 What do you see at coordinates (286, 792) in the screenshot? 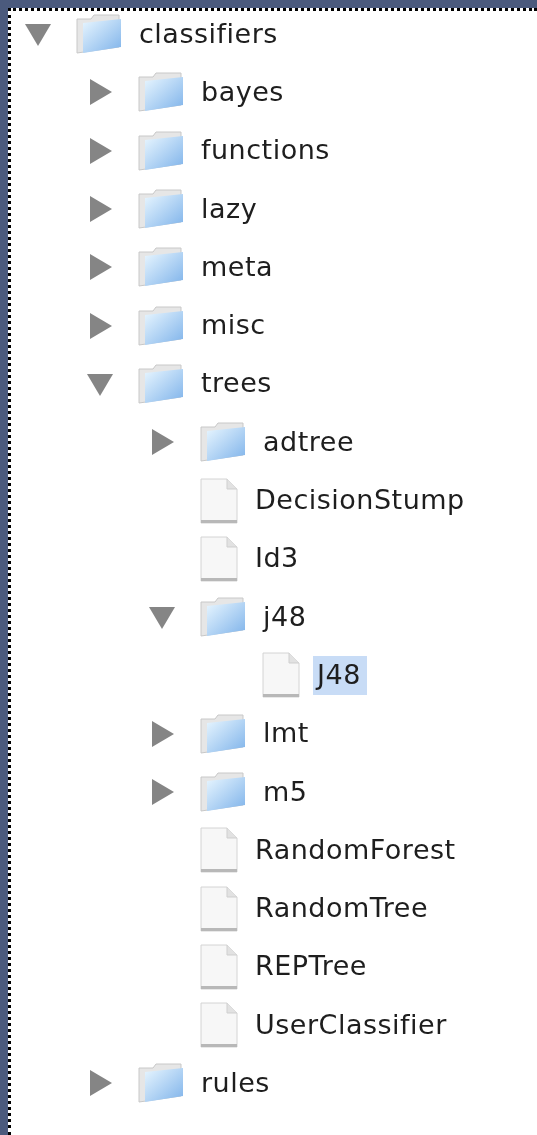
I see `tree-item: m5` at bounding box center [286, 792].